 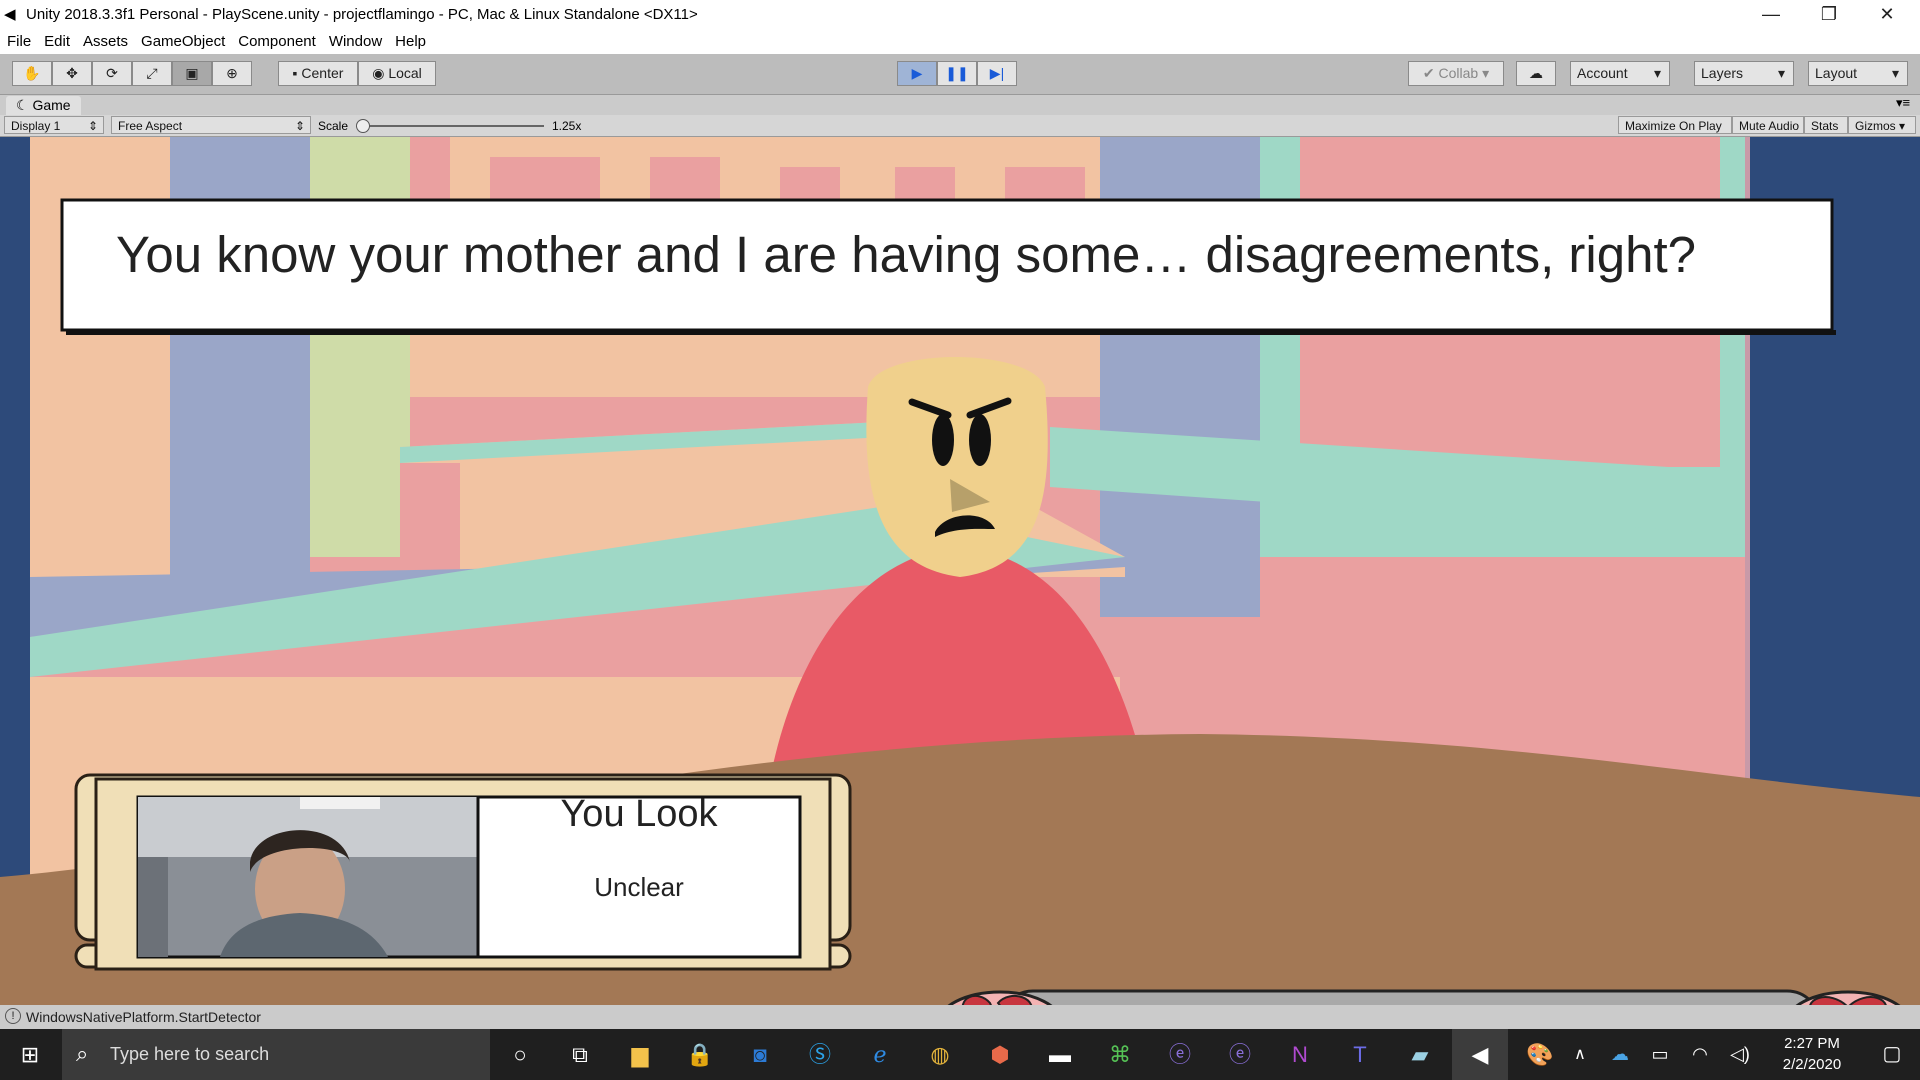 I want to click on stats-toggle: Stats, so click(x=1826, y=125).